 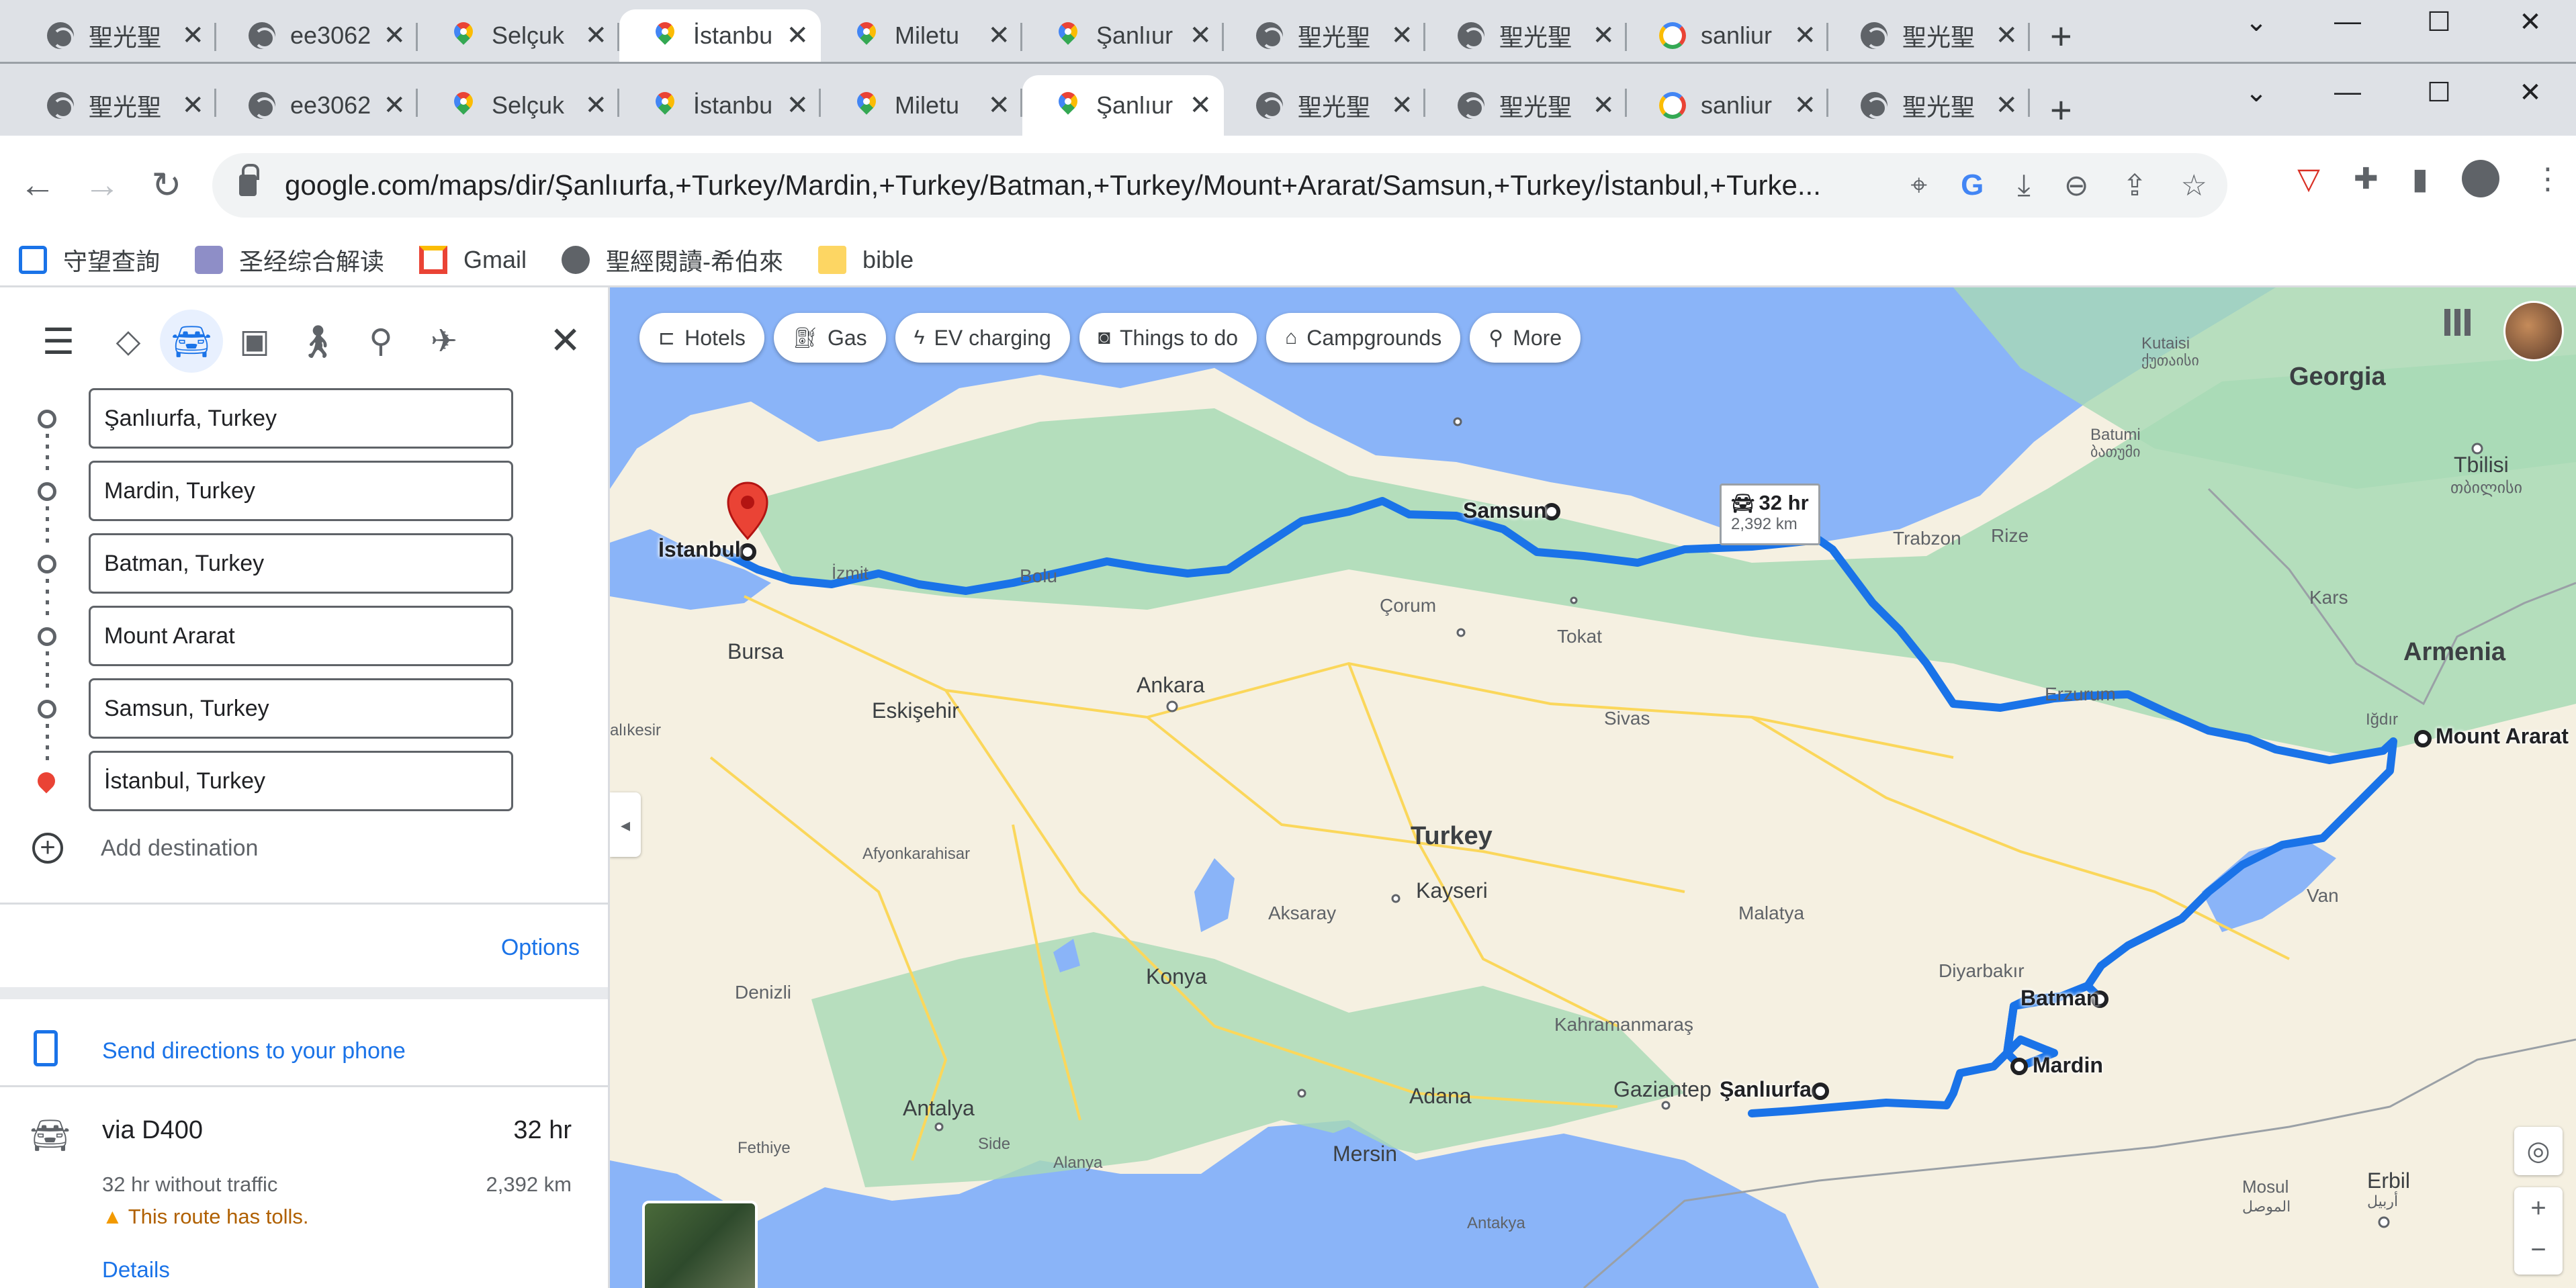 What do you see at coordinates (1168, 338) in the screenshot?
I see `chip-things-to-do: ◙ Things to do` at bounding box center [1168, 338].